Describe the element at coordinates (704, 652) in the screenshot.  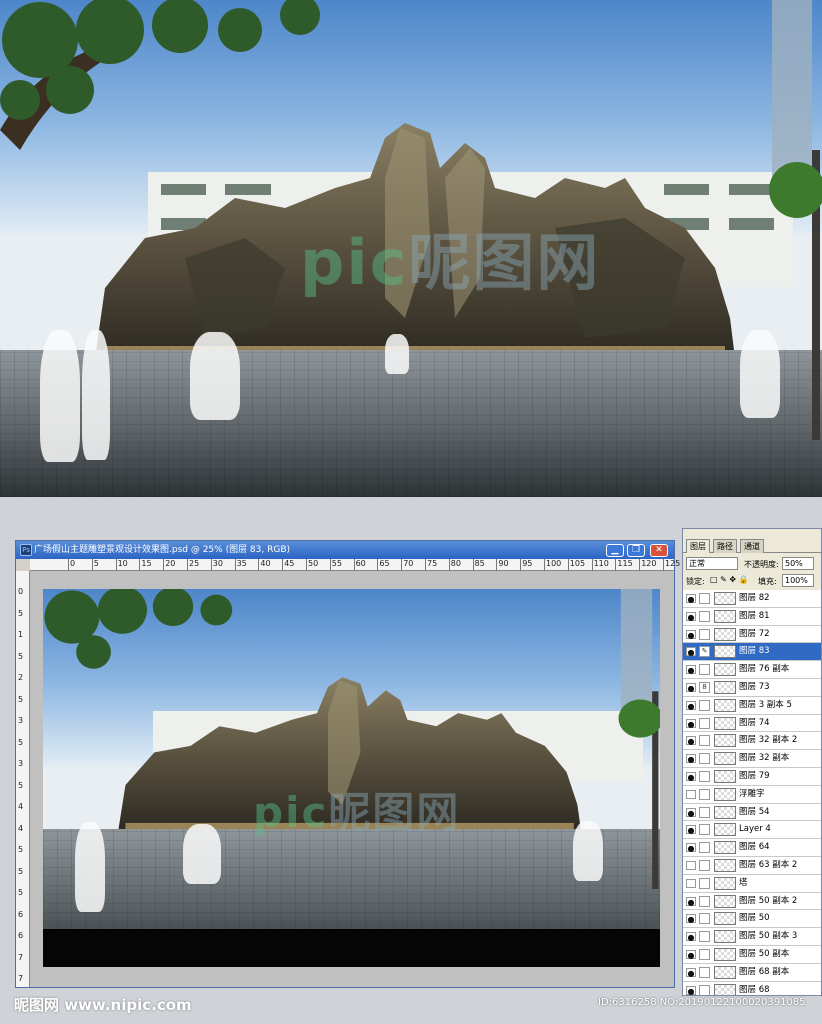
I see `layer-link-icon: ✎` at that location.